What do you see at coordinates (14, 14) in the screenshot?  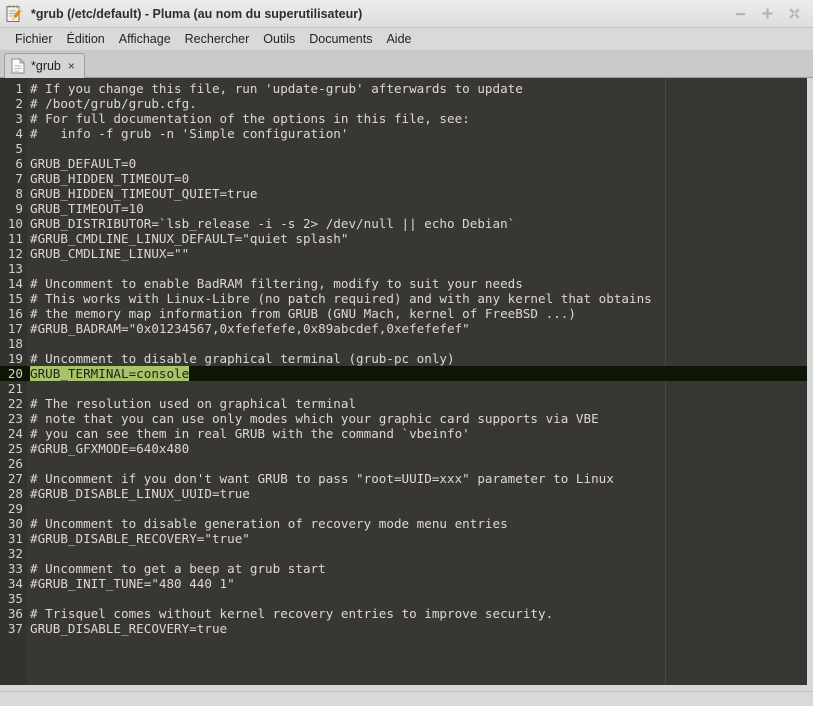 I see `notepad-pencil-icon` at bounding box center [14, 14].